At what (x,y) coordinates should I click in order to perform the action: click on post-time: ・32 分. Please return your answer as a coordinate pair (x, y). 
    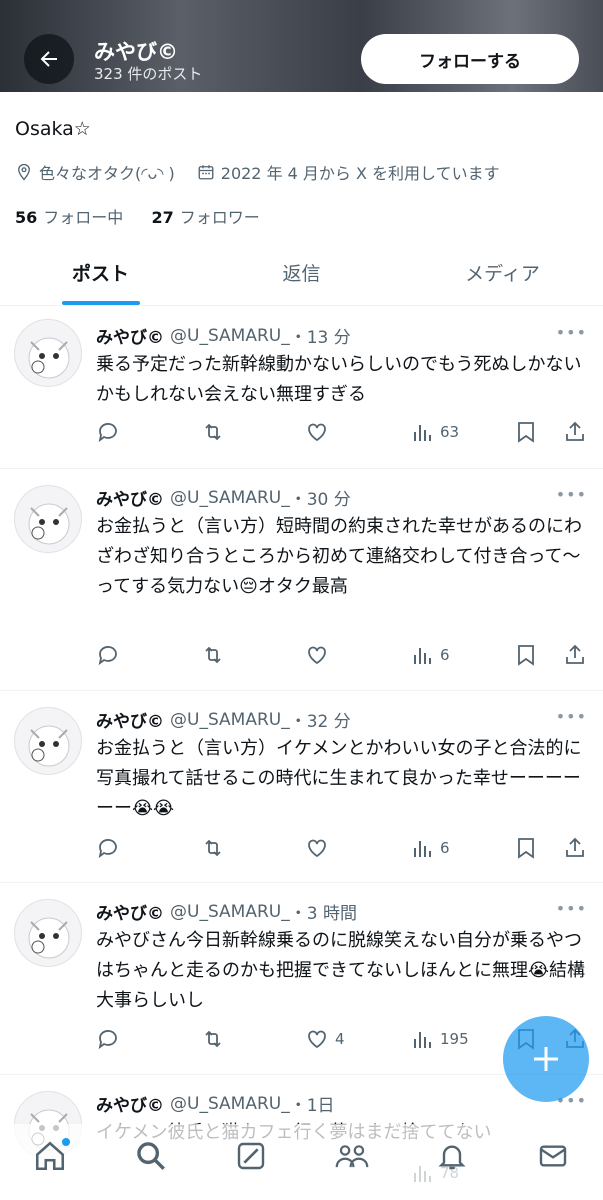
    Looking at the image, I should click on (320, 722).